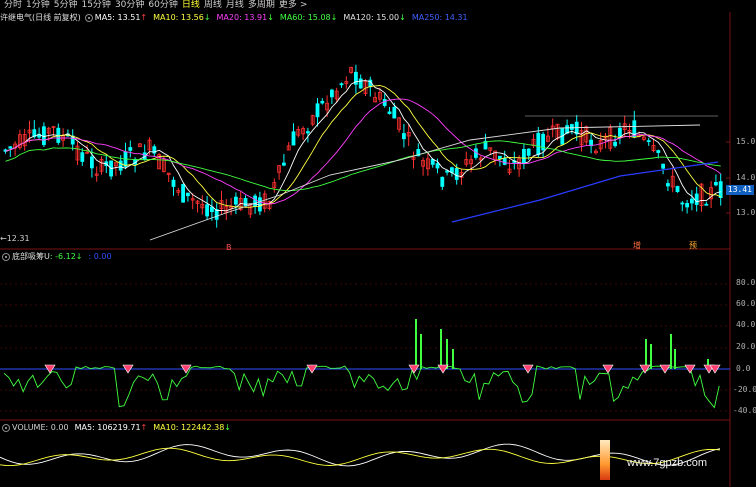 The height and width of the screenshot is (487, 756). I want to click on volume-ma5-line, so click(360, 455).